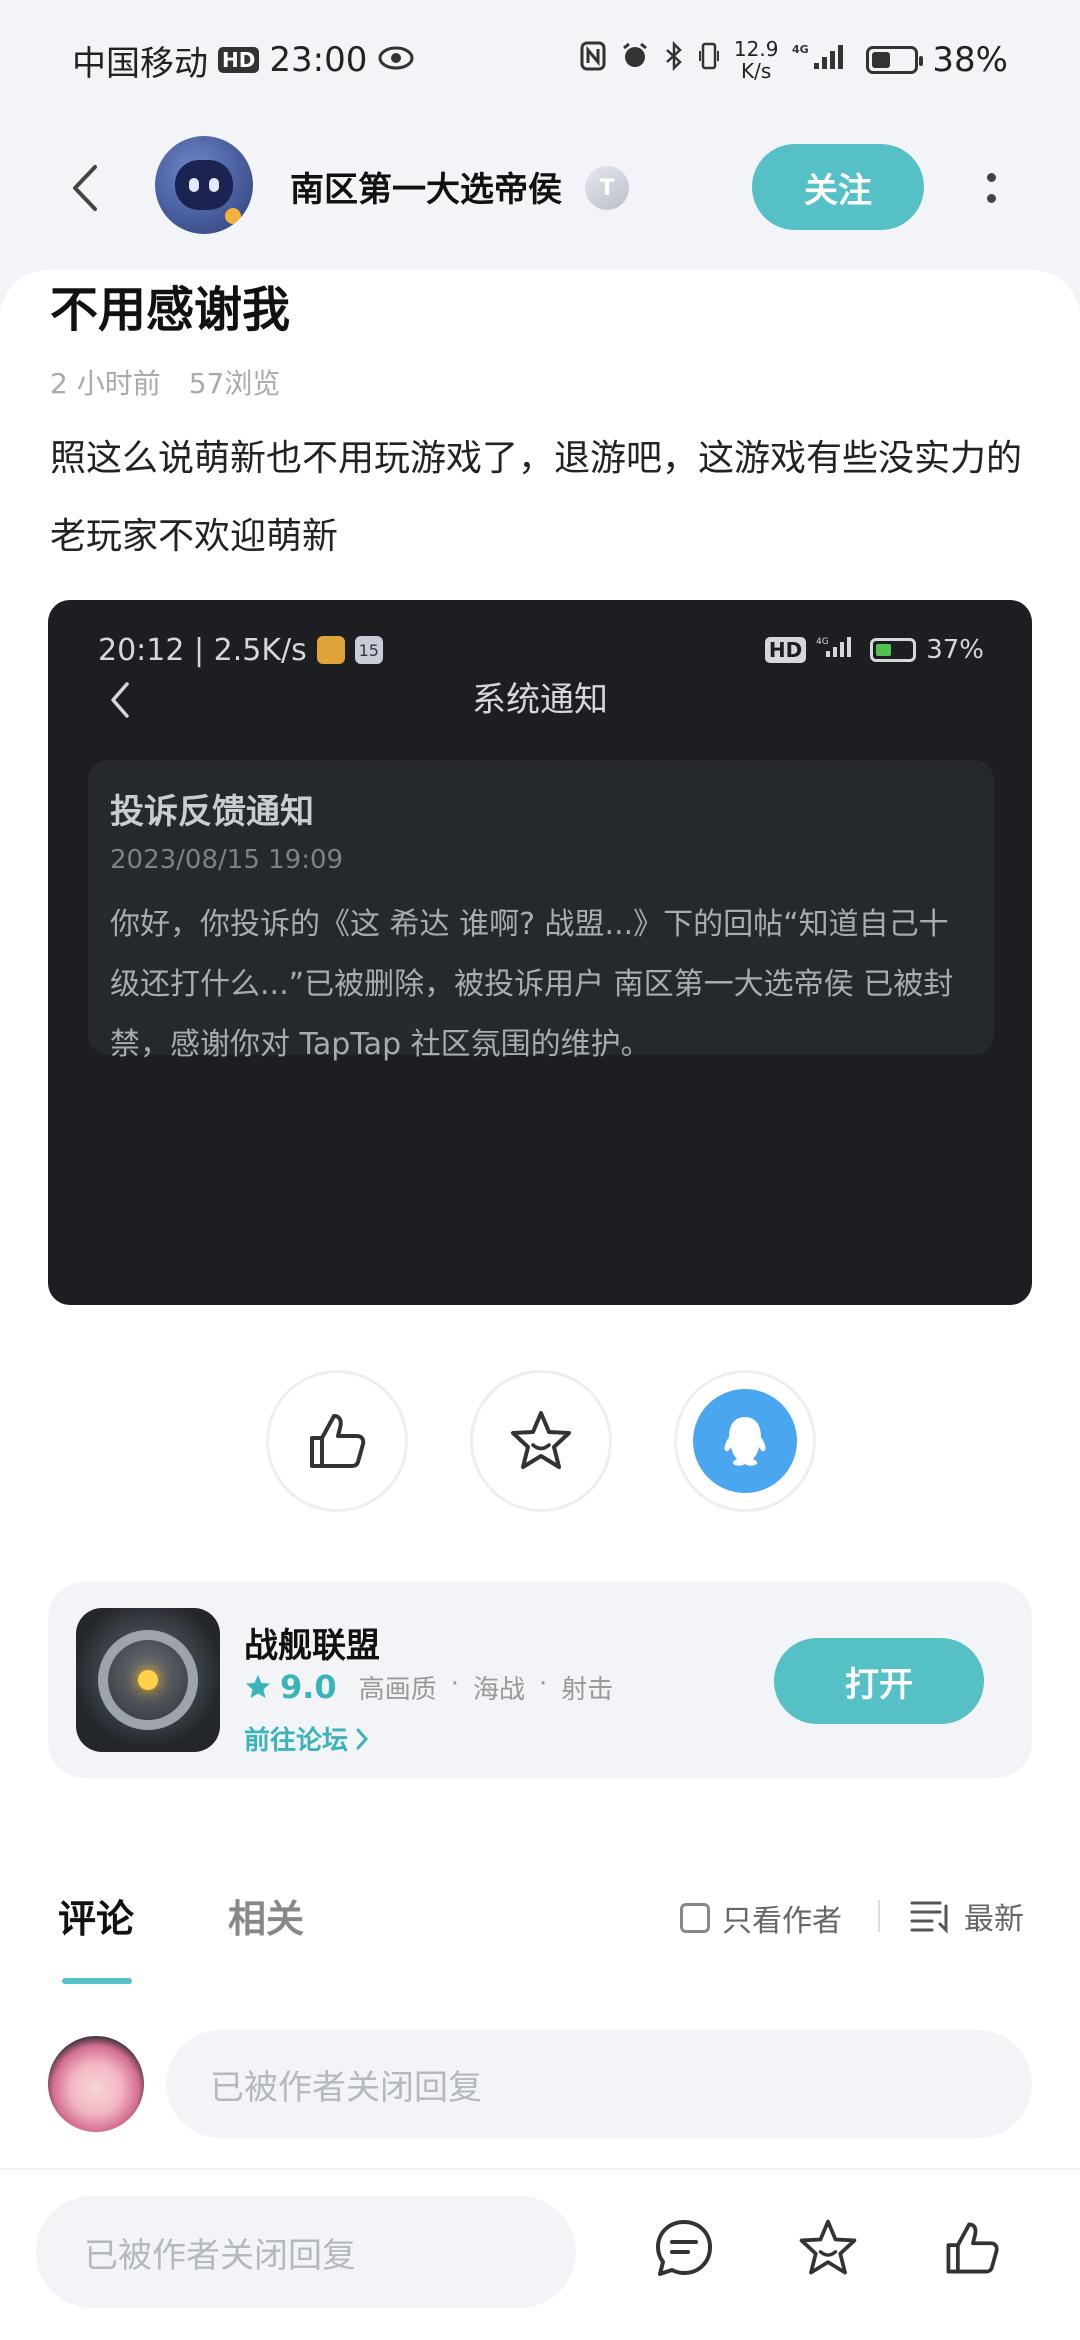 The width and height of the screenshot is (1080, 2340). I want to click on sort-label: 最新, so click(994, 1919).